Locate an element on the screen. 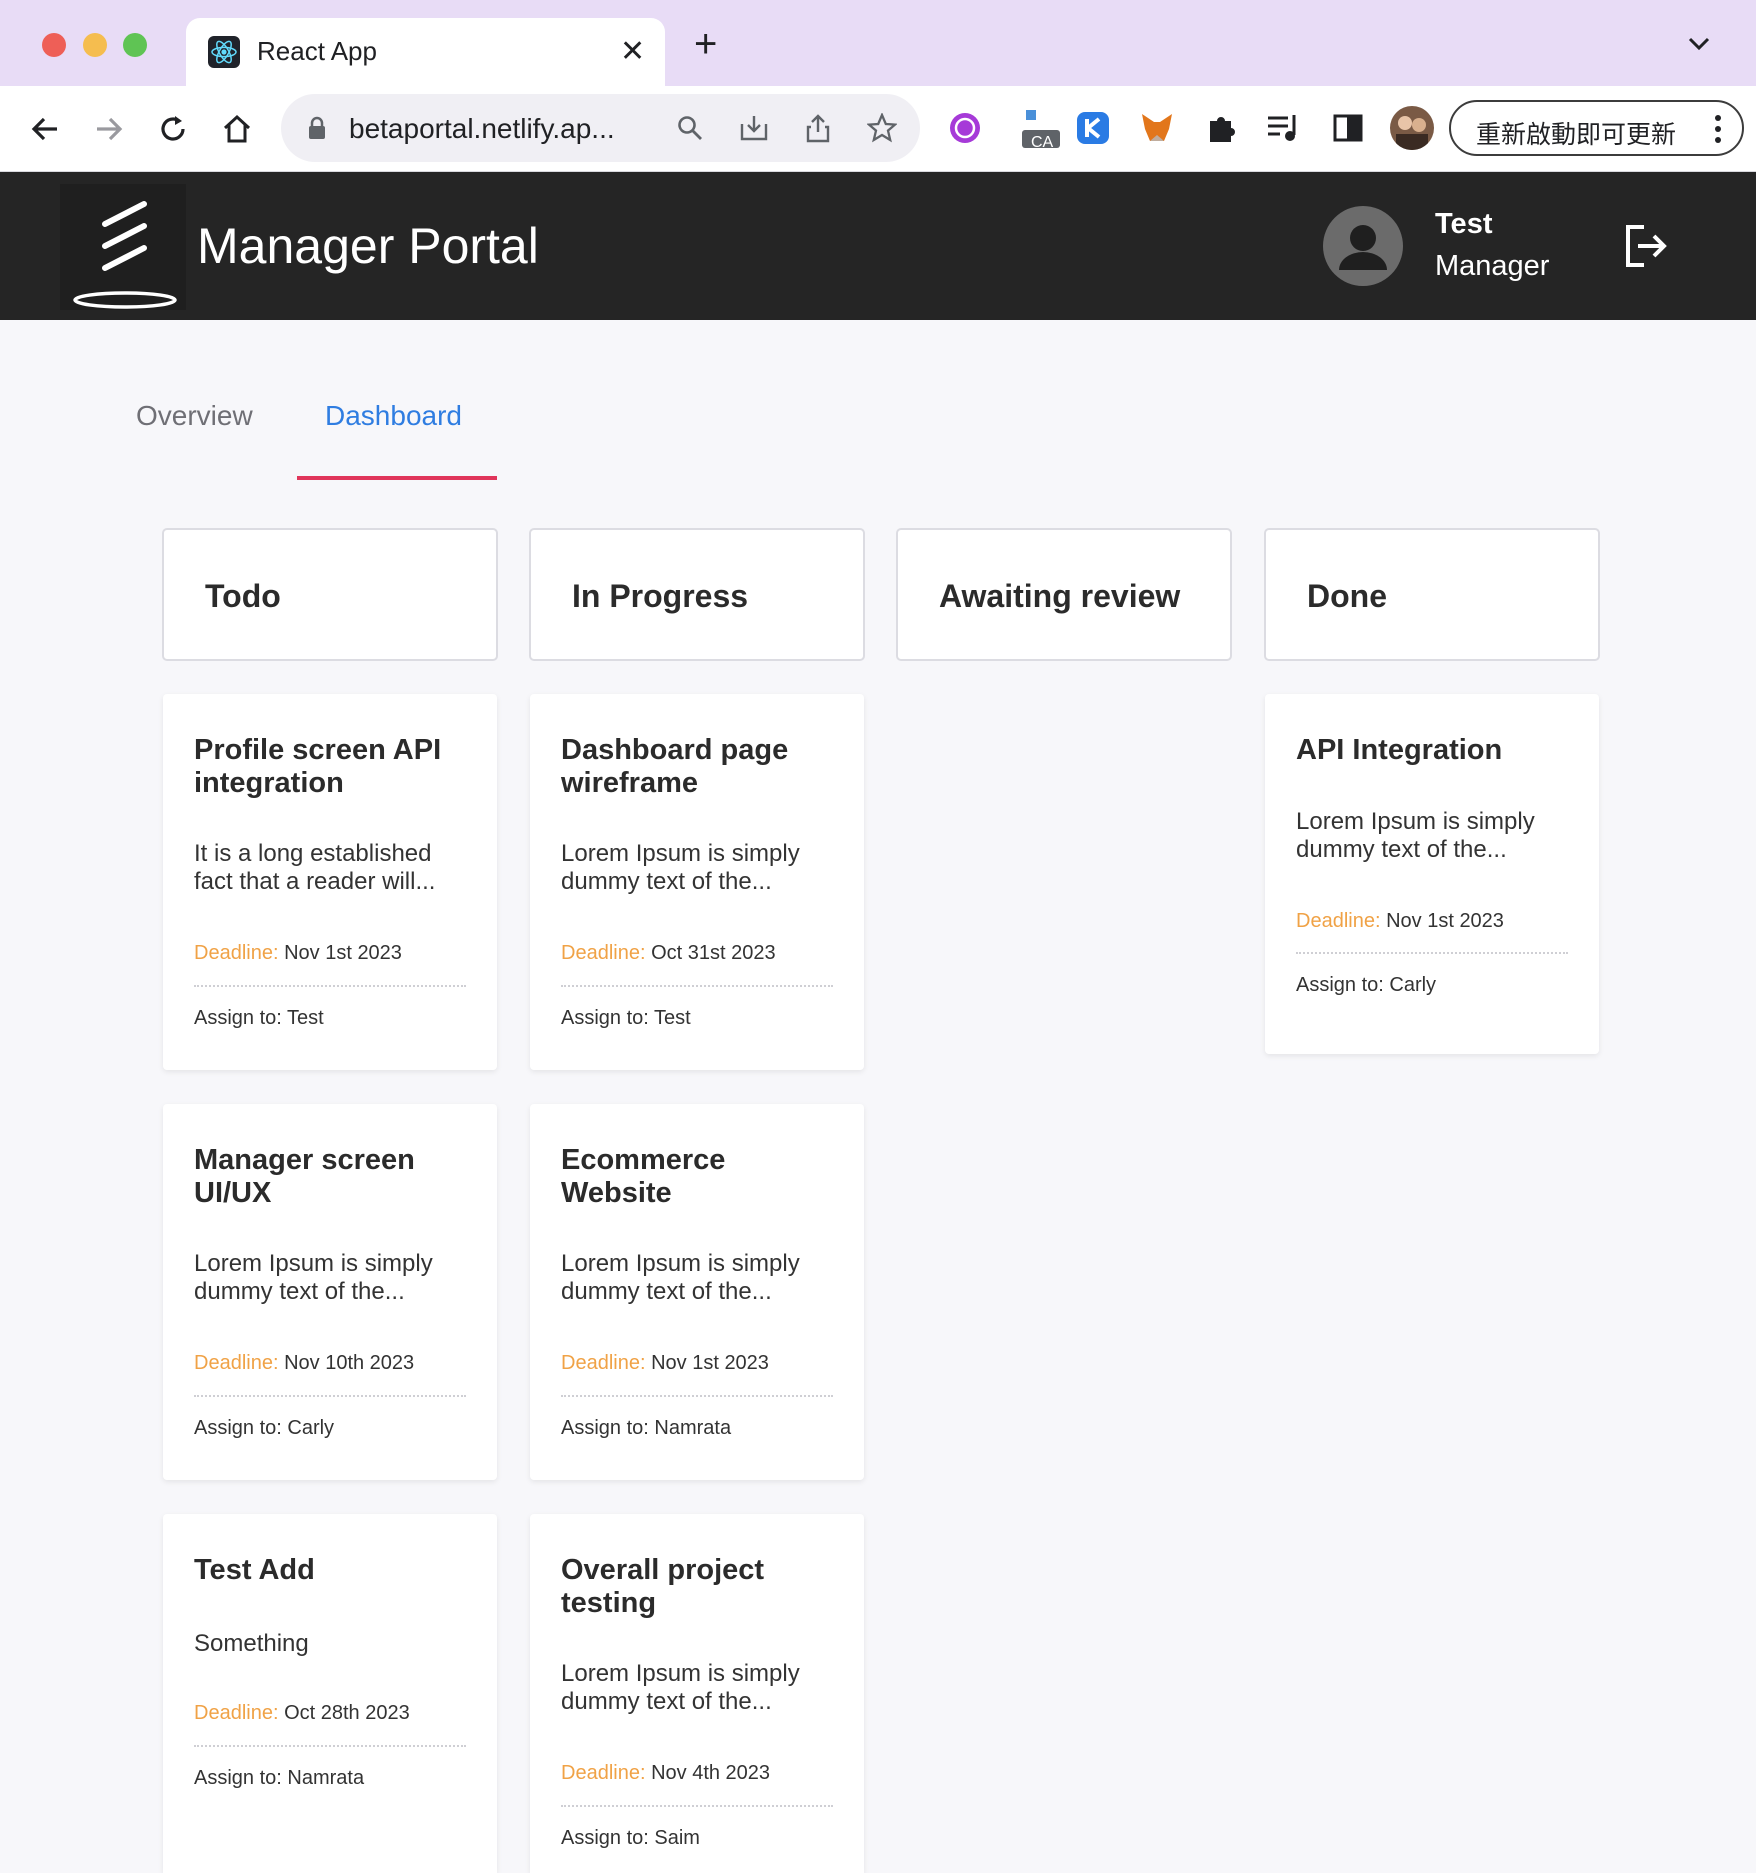 The width and height of the screenshot is (1756, 1873). task-assignee: Assign to: Saim is located at coordinates (630, 1838).